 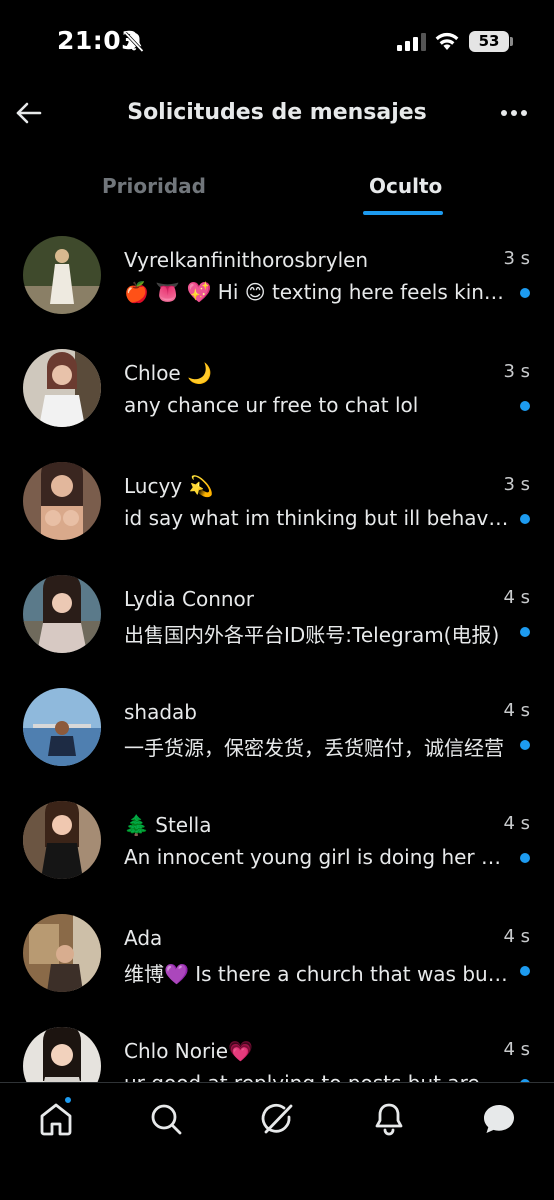 What do you see at coordinates (246, 260) in the screenshot?
I see `conversation-name: Vyrelkanfinithorosbrylen` at bounding box center [246, 260].